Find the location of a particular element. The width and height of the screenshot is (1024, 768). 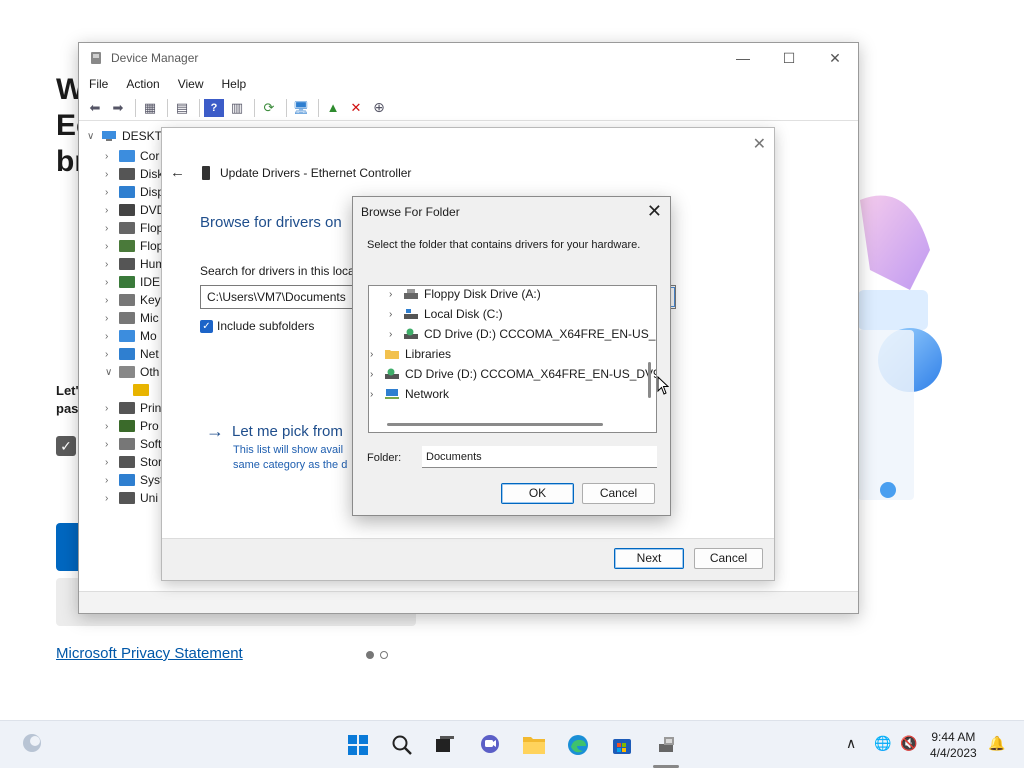

notification-bell-icon: 🔔 is located at coordinates (996, 743).